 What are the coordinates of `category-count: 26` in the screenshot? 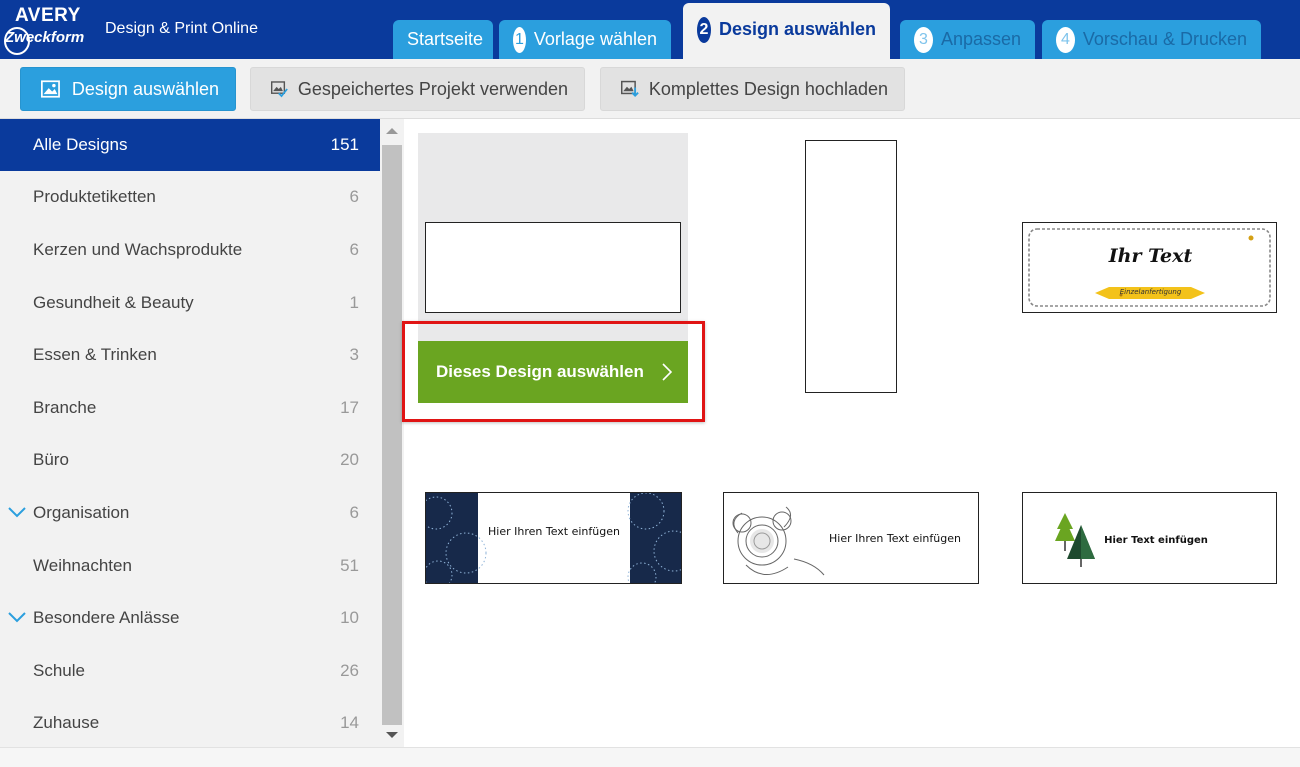 It's located at (349, 670).